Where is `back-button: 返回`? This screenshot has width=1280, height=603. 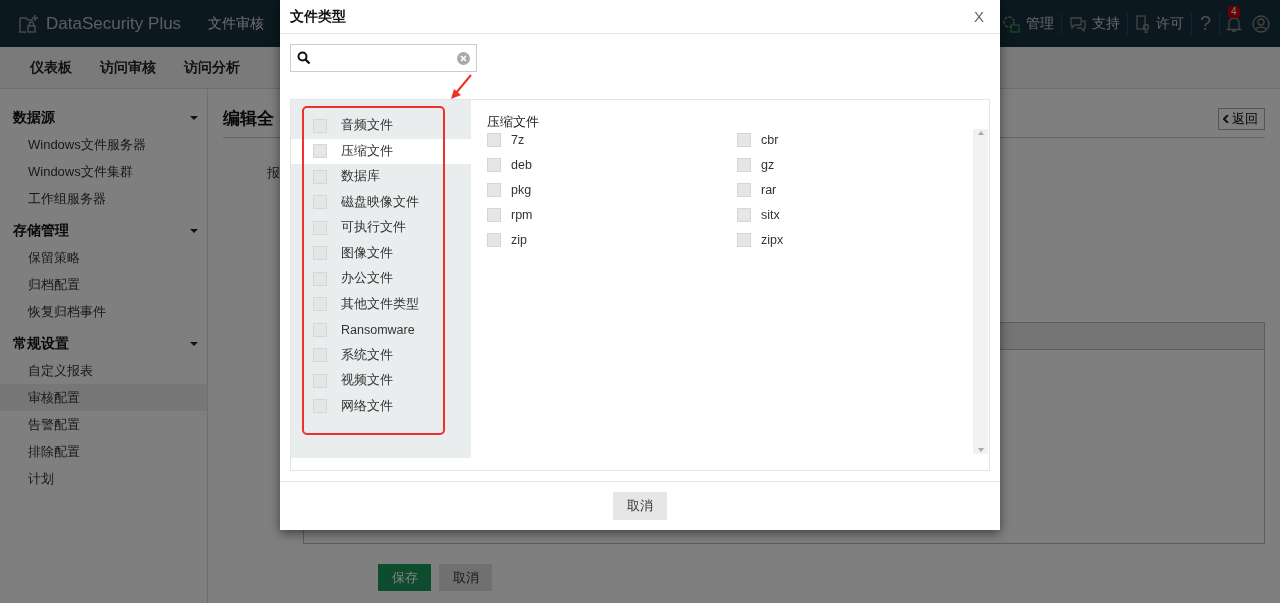 back-button: 返回 is located at coordinates (1241, 118).